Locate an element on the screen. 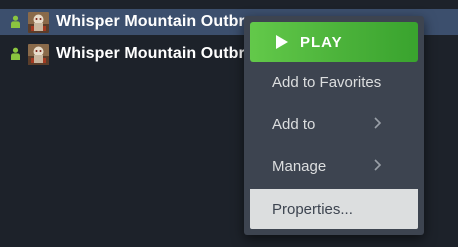 This screenshot has height=247, width=458. menu-item-add-to-favorites: Add to Favorites is located at coordinates (334, 82).